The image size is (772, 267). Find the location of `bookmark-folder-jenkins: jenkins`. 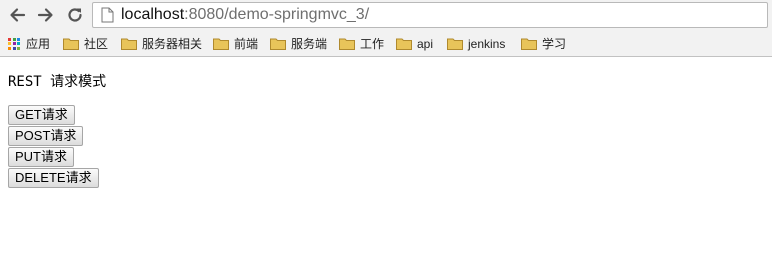

bookmark-folder-jenkins: jenkins is located at coordinates (476, 43).